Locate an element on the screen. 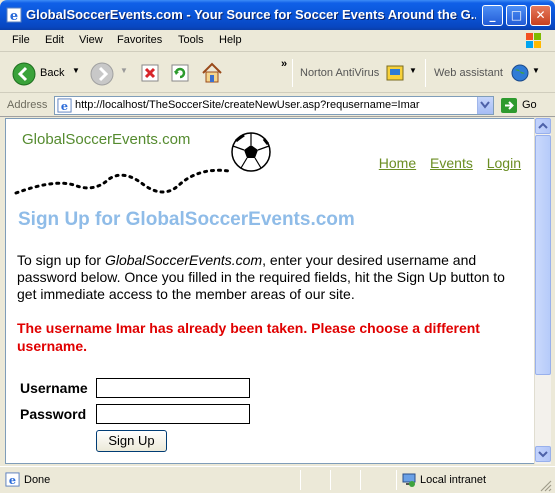  menu-tools: Tools is located at coordinates (191, 40).